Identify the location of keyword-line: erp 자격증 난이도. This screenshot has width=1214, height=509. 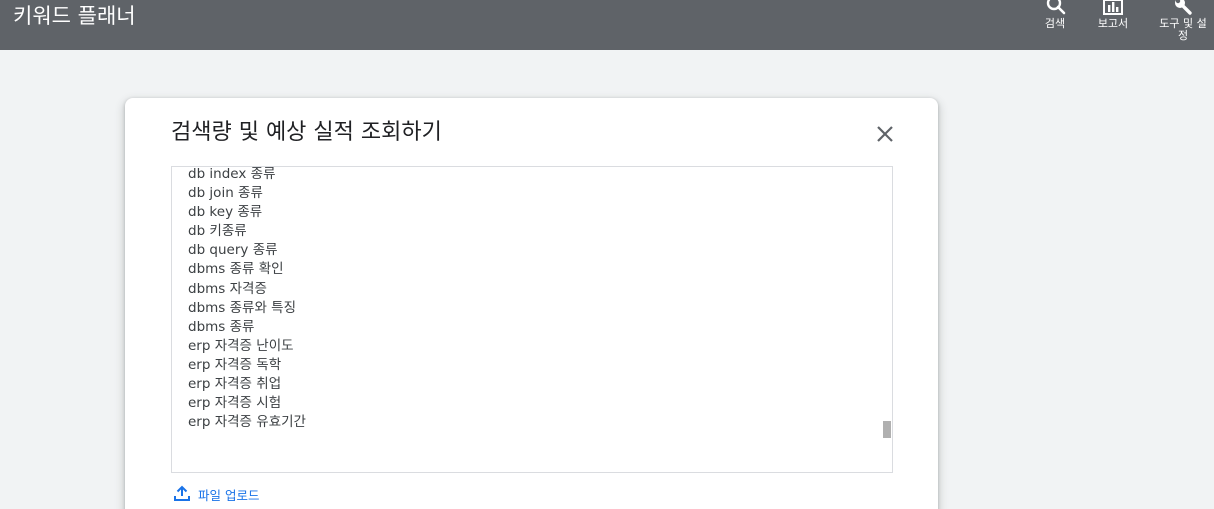
(241, 345).